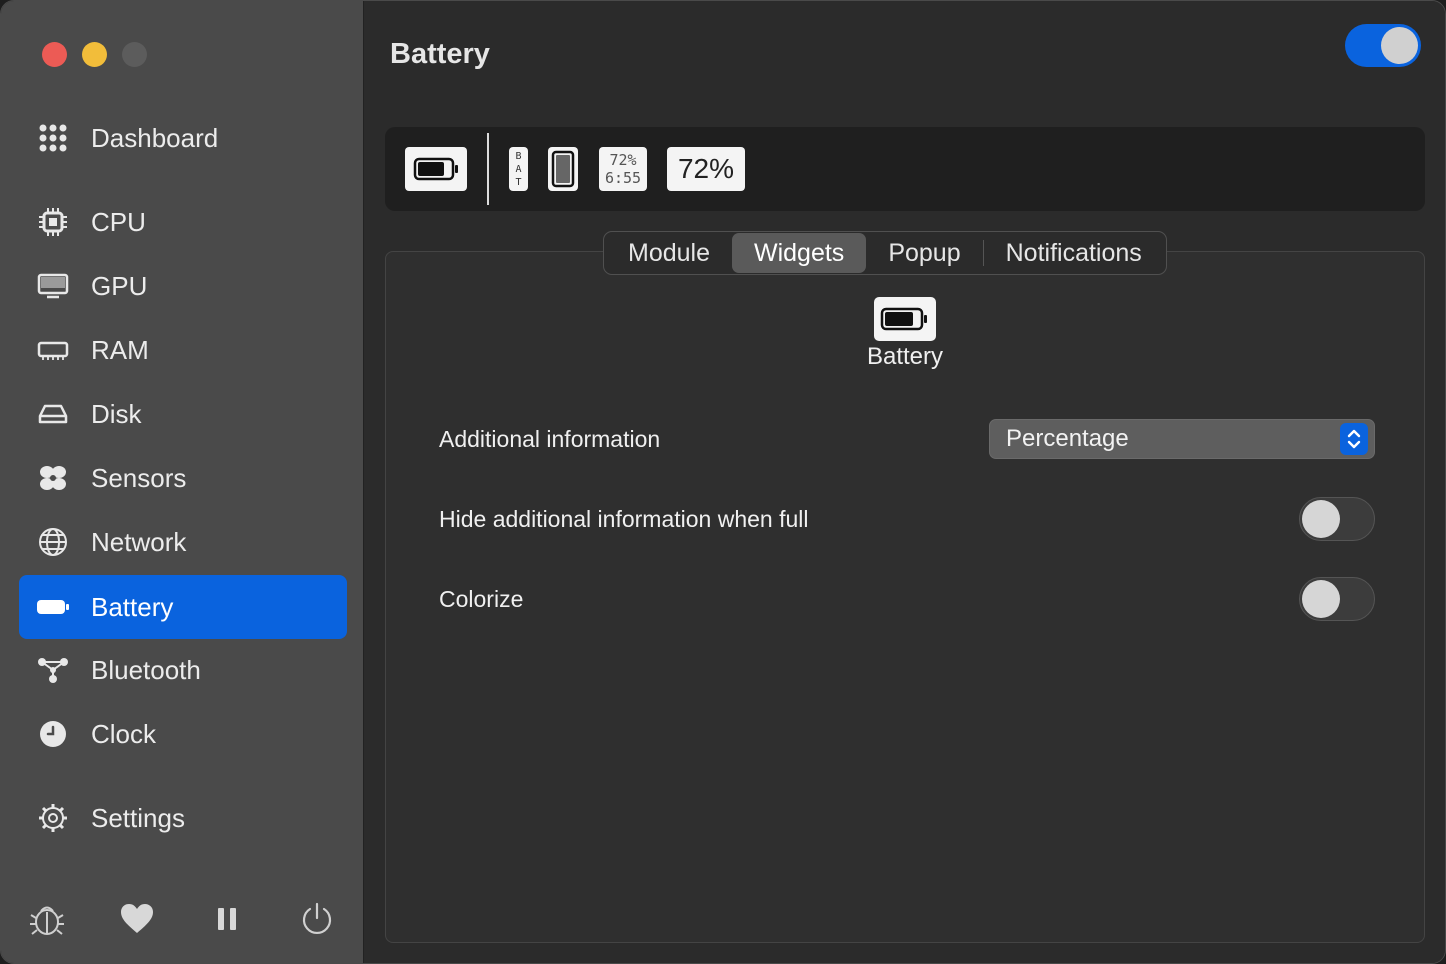  Describe the element at coordinates (119, 285) in the screenshot. I see `sidebar-item-label: GPU` at that location.